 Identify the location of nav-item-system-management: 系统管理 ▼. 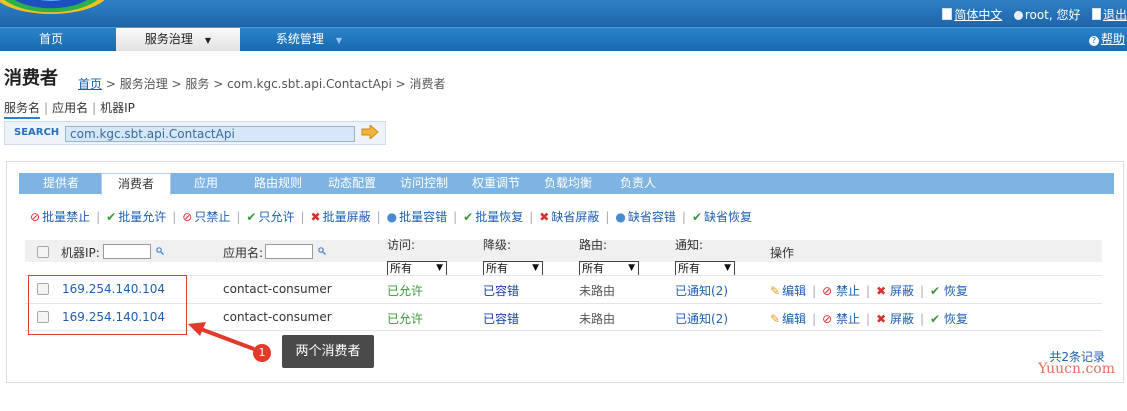
(309, 39).